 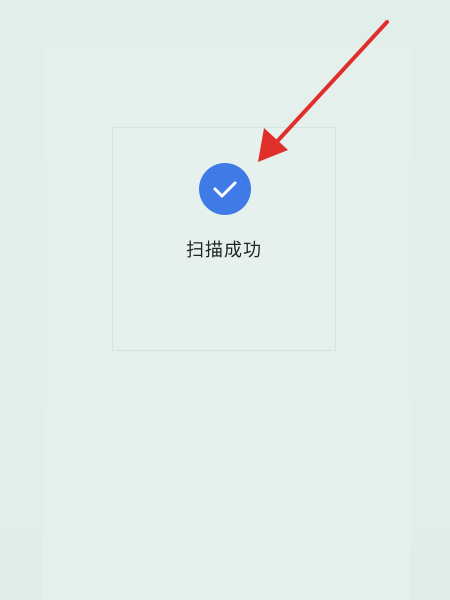 What do you see at coordinates (224, 250) in the screenshot?
I see `scan-status-text: 扫描成功` at bounding box center [224, 250].